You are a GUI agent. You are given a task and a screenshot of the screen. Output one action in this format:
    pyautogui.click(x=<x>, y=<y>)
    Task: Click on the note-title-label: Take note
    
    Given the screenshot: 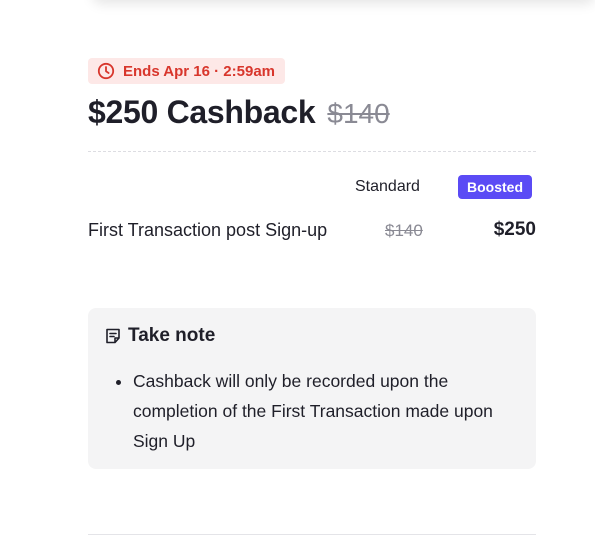 What is the action you would take?
    pyautogui.click(x=172, y=335)
    